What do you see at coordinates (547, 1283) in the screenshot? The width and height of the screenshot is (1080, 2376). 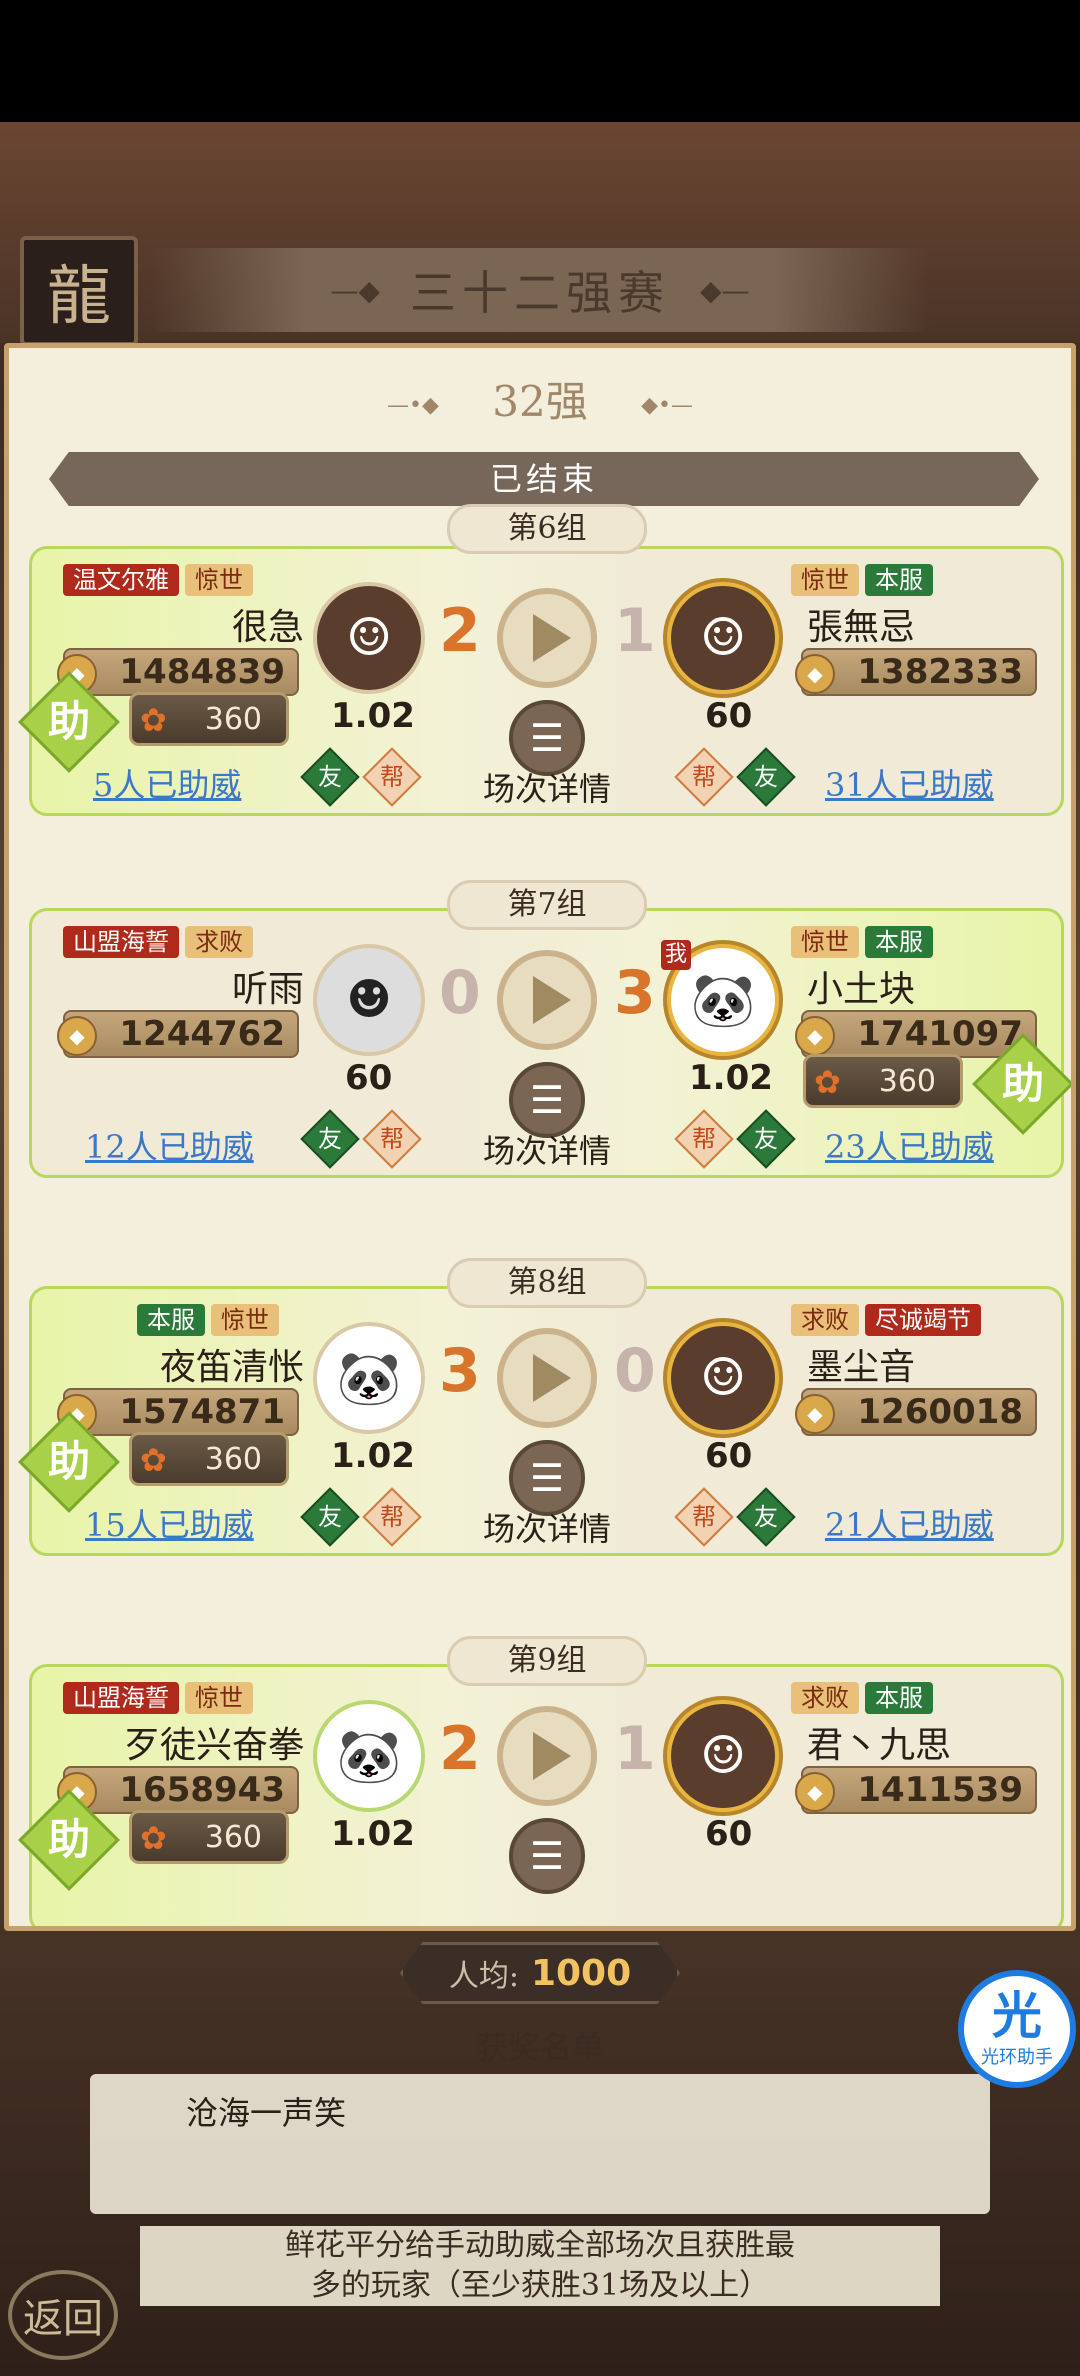 I see `group-label: 第8组` at bounding box center [547, 1283].